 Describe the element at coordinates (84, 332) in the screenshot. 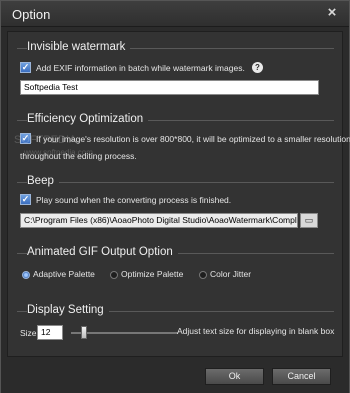

I see `size-slider-handle` at that location.